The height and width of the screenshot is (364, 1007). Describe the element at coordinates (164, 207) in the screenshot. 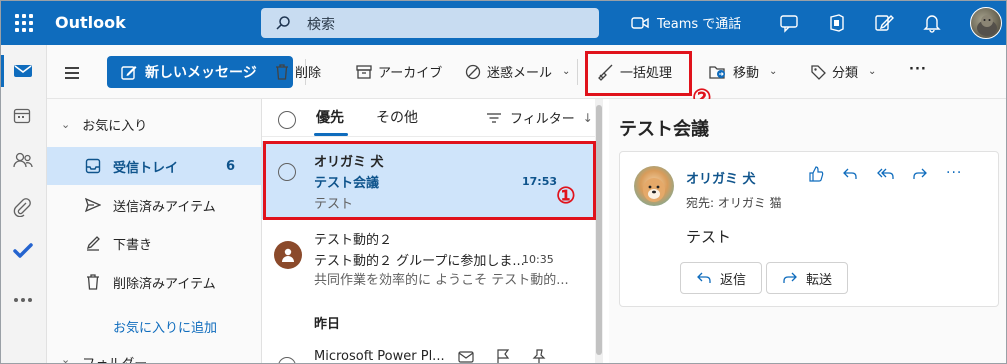

I see `folder-label: 送信済みアイテム` at that location.